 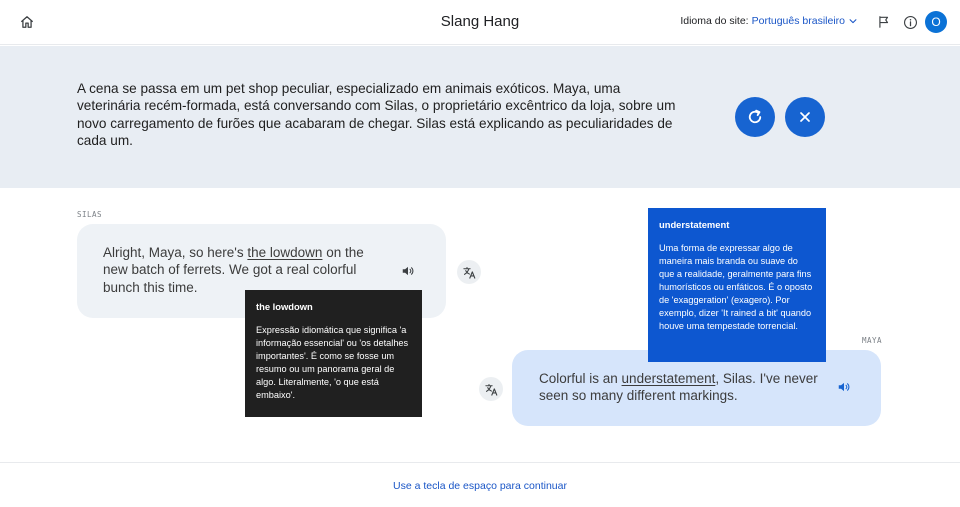 I want to click on chevron-down-icon, so click(x=853, y=21).